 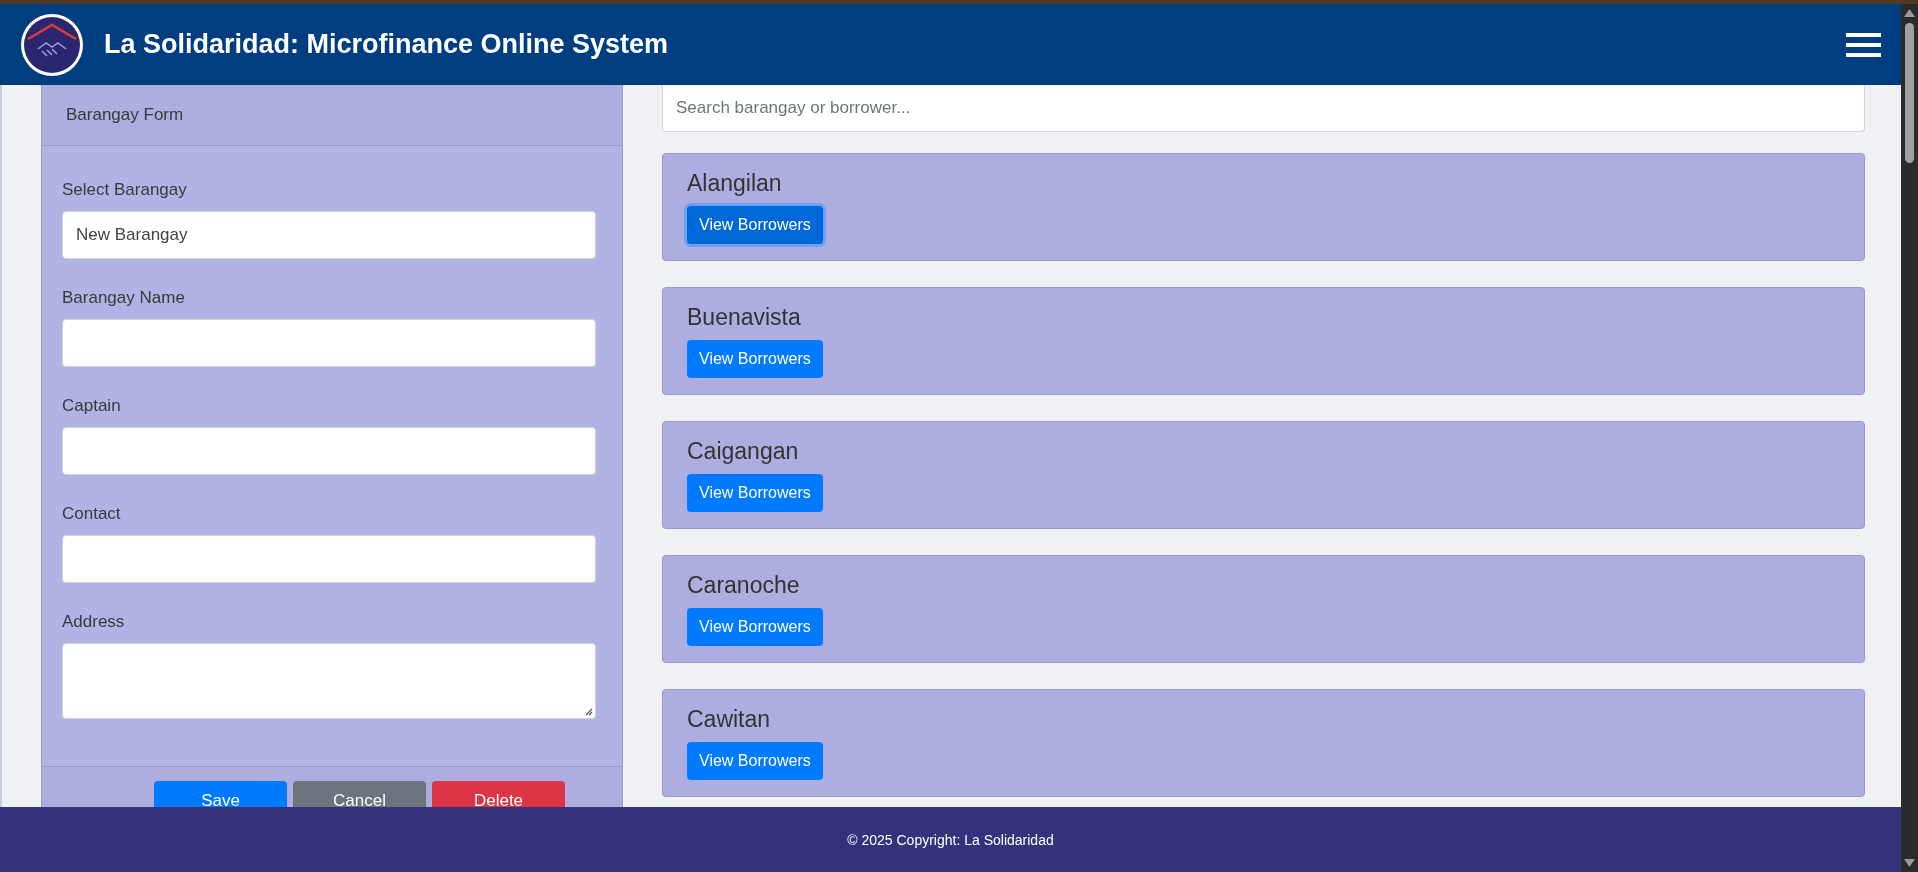 I want to click on logo-icon, so click(x=52, y=44).